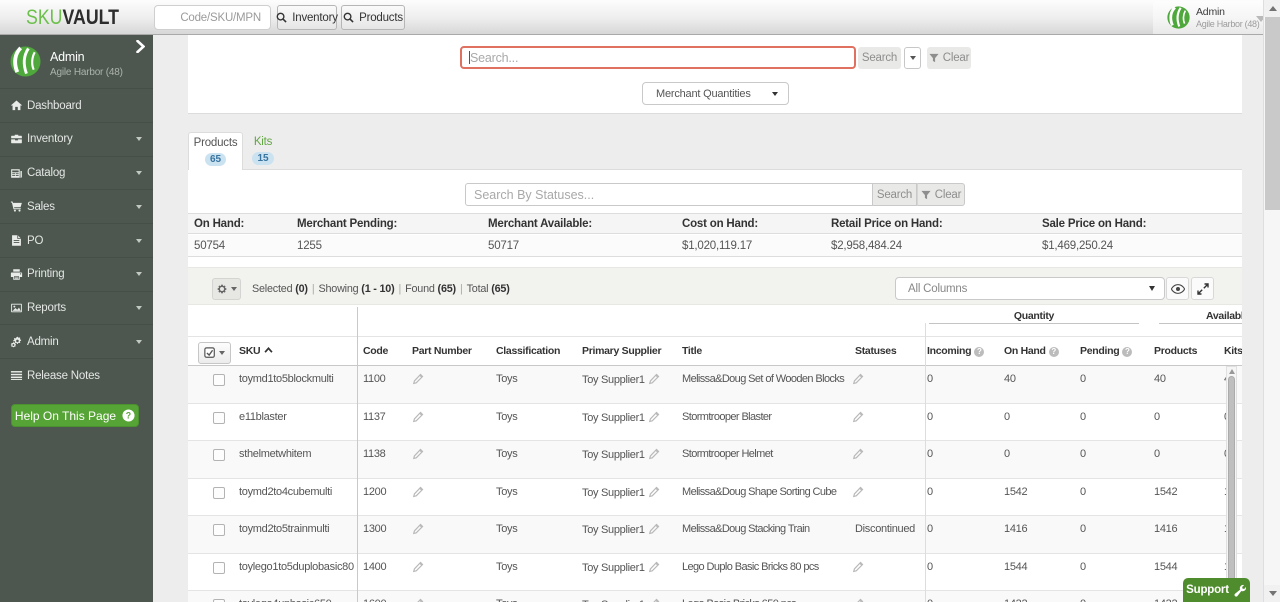 This screenshot has height=602, width=1280. Describe the element at coordinates (76, 240) in the screenshot. I see `sidebar-item-po: PO` at that location.